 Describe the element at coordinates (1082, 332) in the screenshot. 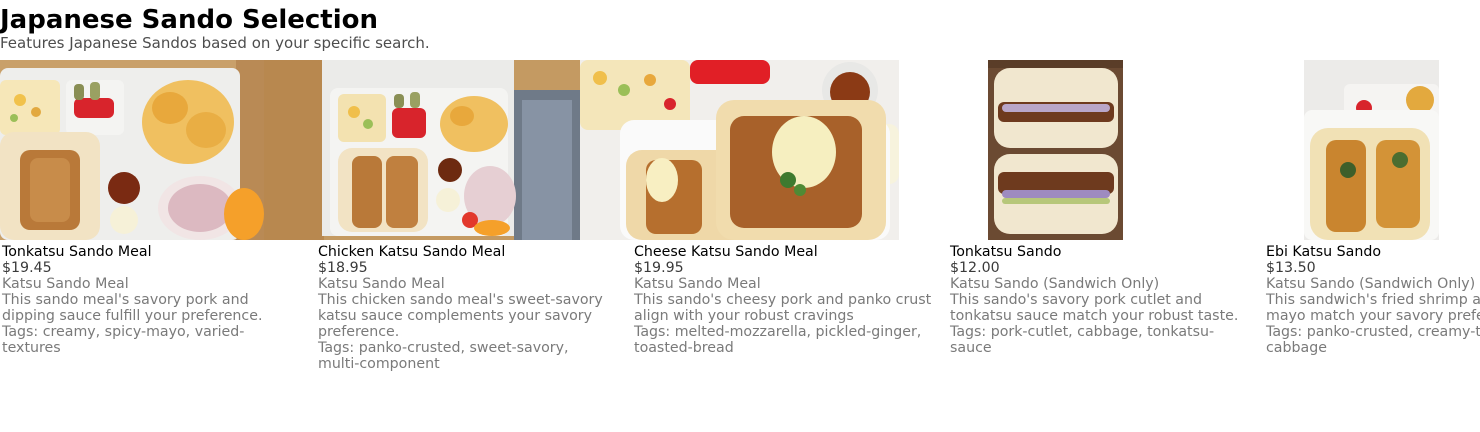

I see `product-tags-line: Tags: pork-cutlet, cabbage, tonkatsu-` at that location.